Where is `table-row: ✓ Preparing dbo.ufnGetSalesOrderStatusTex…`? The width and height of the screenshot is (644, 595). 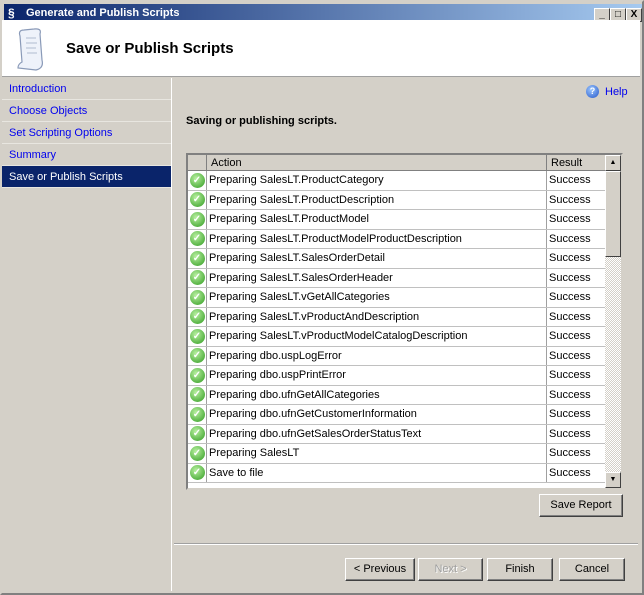 table-row: ✓ Preparing dbo.ufnGetSalesOrderStatusTex… is located at coordinates (404, 434).